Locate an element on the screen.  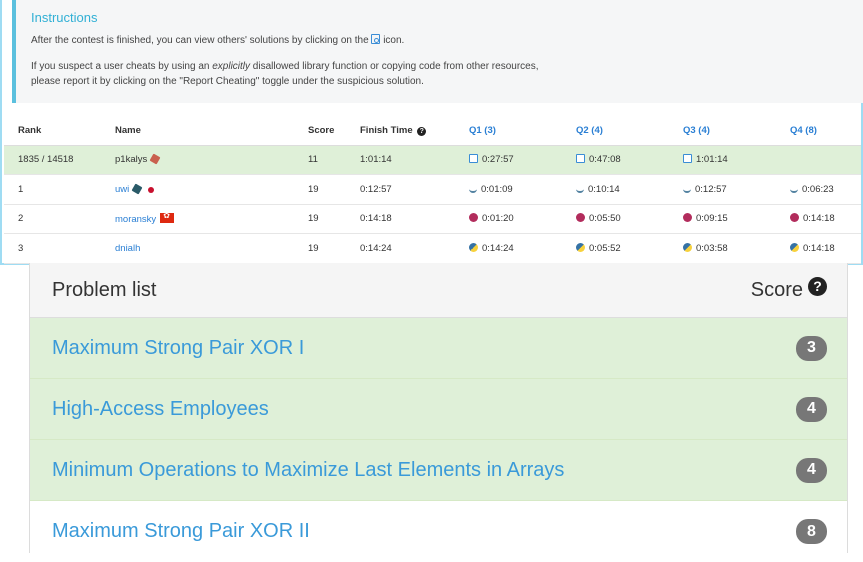
score-header: Score ? is located at coordinates (788, 289).